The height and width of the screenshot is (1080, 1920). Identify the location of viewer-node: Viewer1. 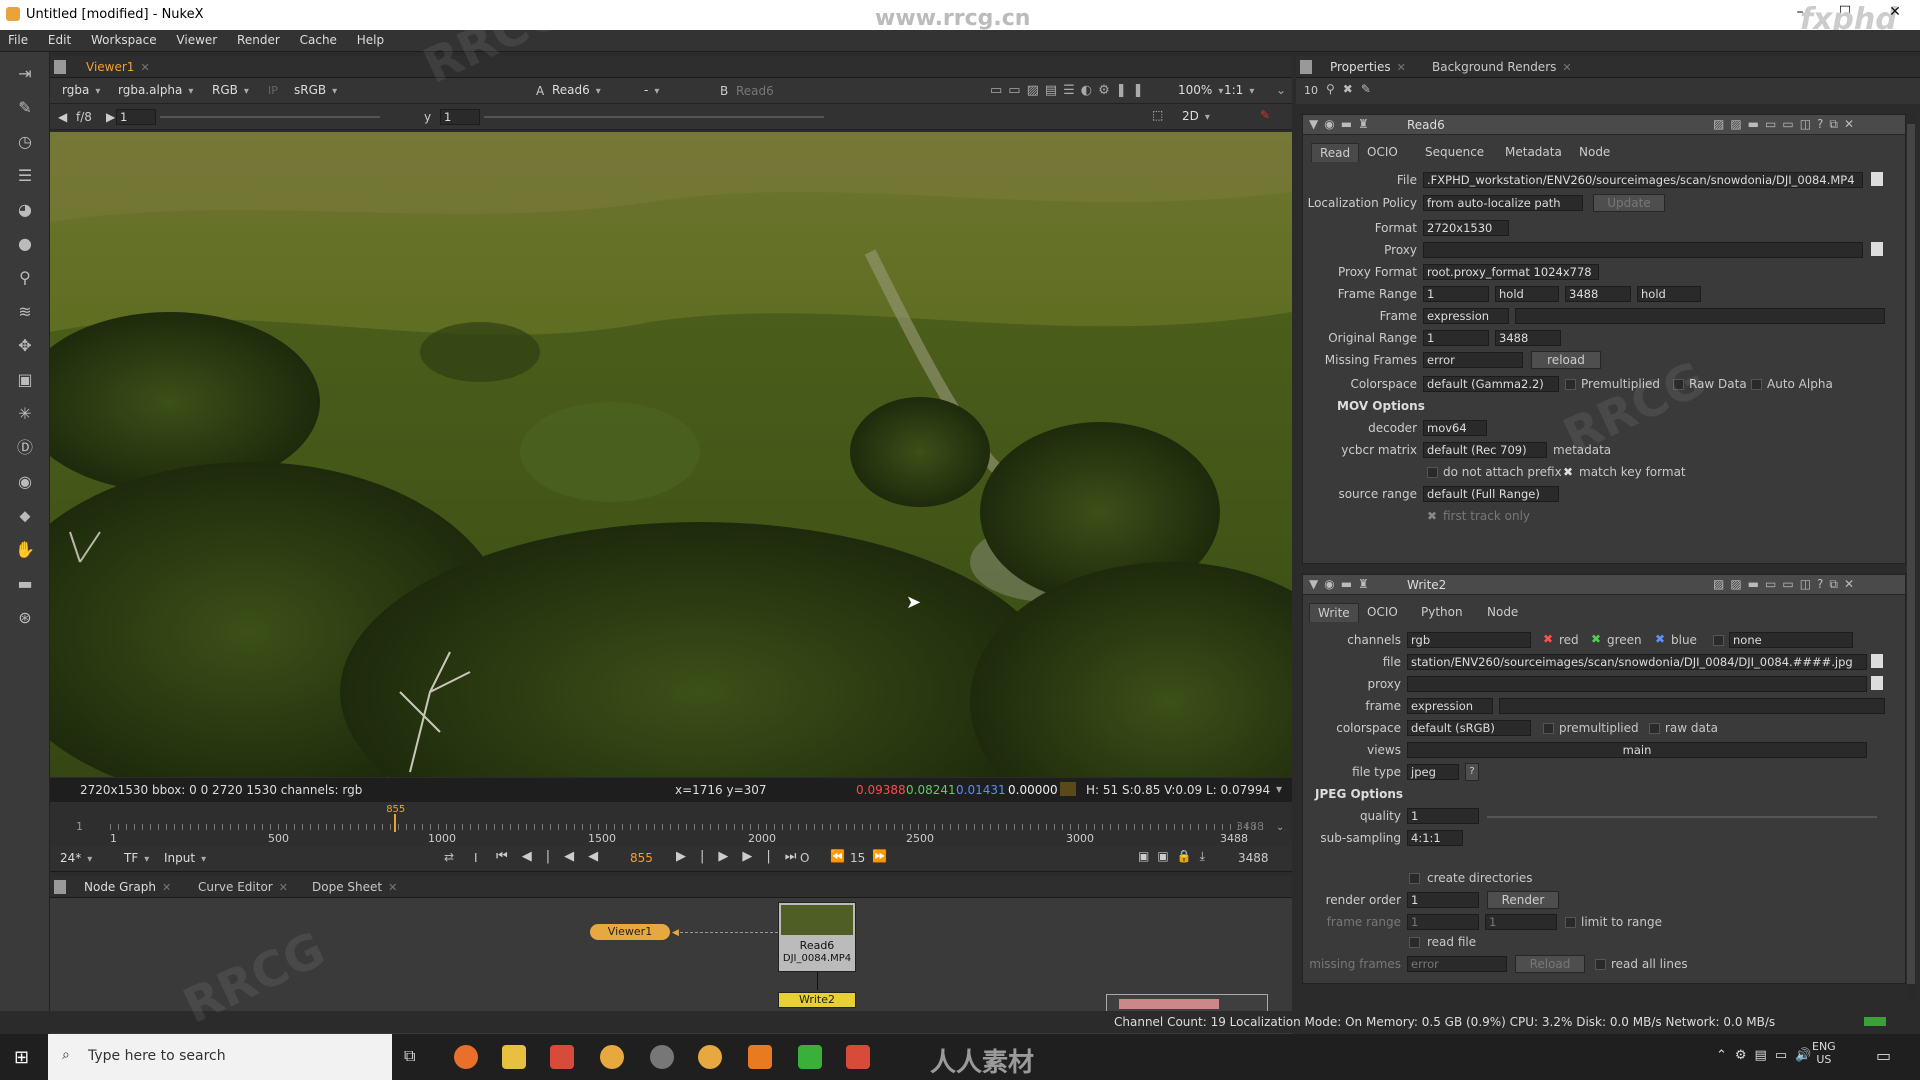
(630, 932).